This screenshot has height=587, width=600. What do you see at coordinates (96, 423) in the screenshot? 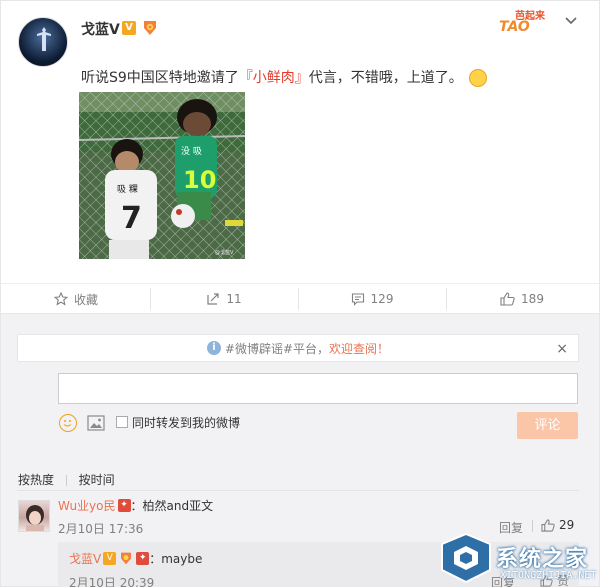
I see `image-upload-icon` at bounding box center [96, 423].